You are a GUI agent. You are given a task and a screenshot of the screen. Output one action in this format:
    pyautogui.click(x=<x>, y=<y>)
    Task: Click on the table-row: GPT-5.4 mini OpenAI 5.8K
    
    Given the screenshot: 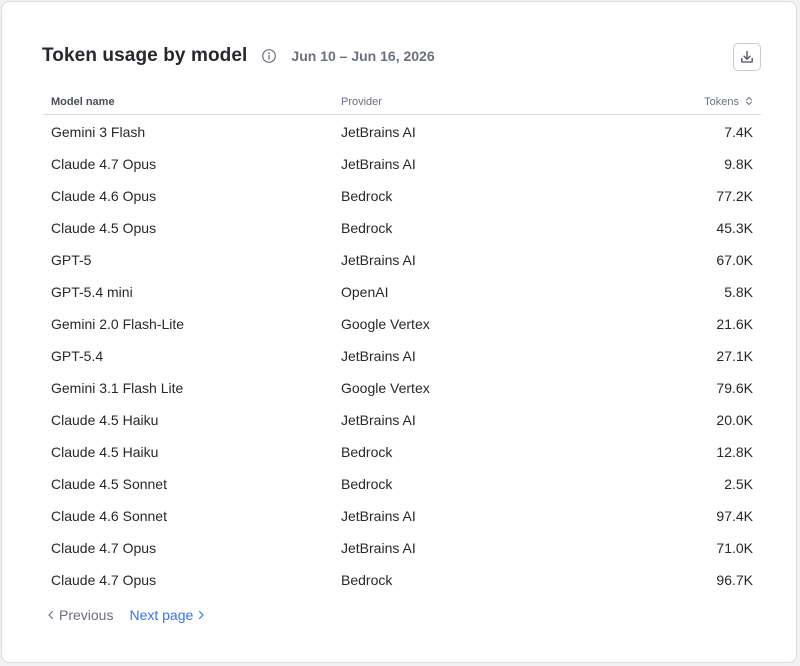 What is the action you would take?
    pyautogui.click(x=402, y=291)
    